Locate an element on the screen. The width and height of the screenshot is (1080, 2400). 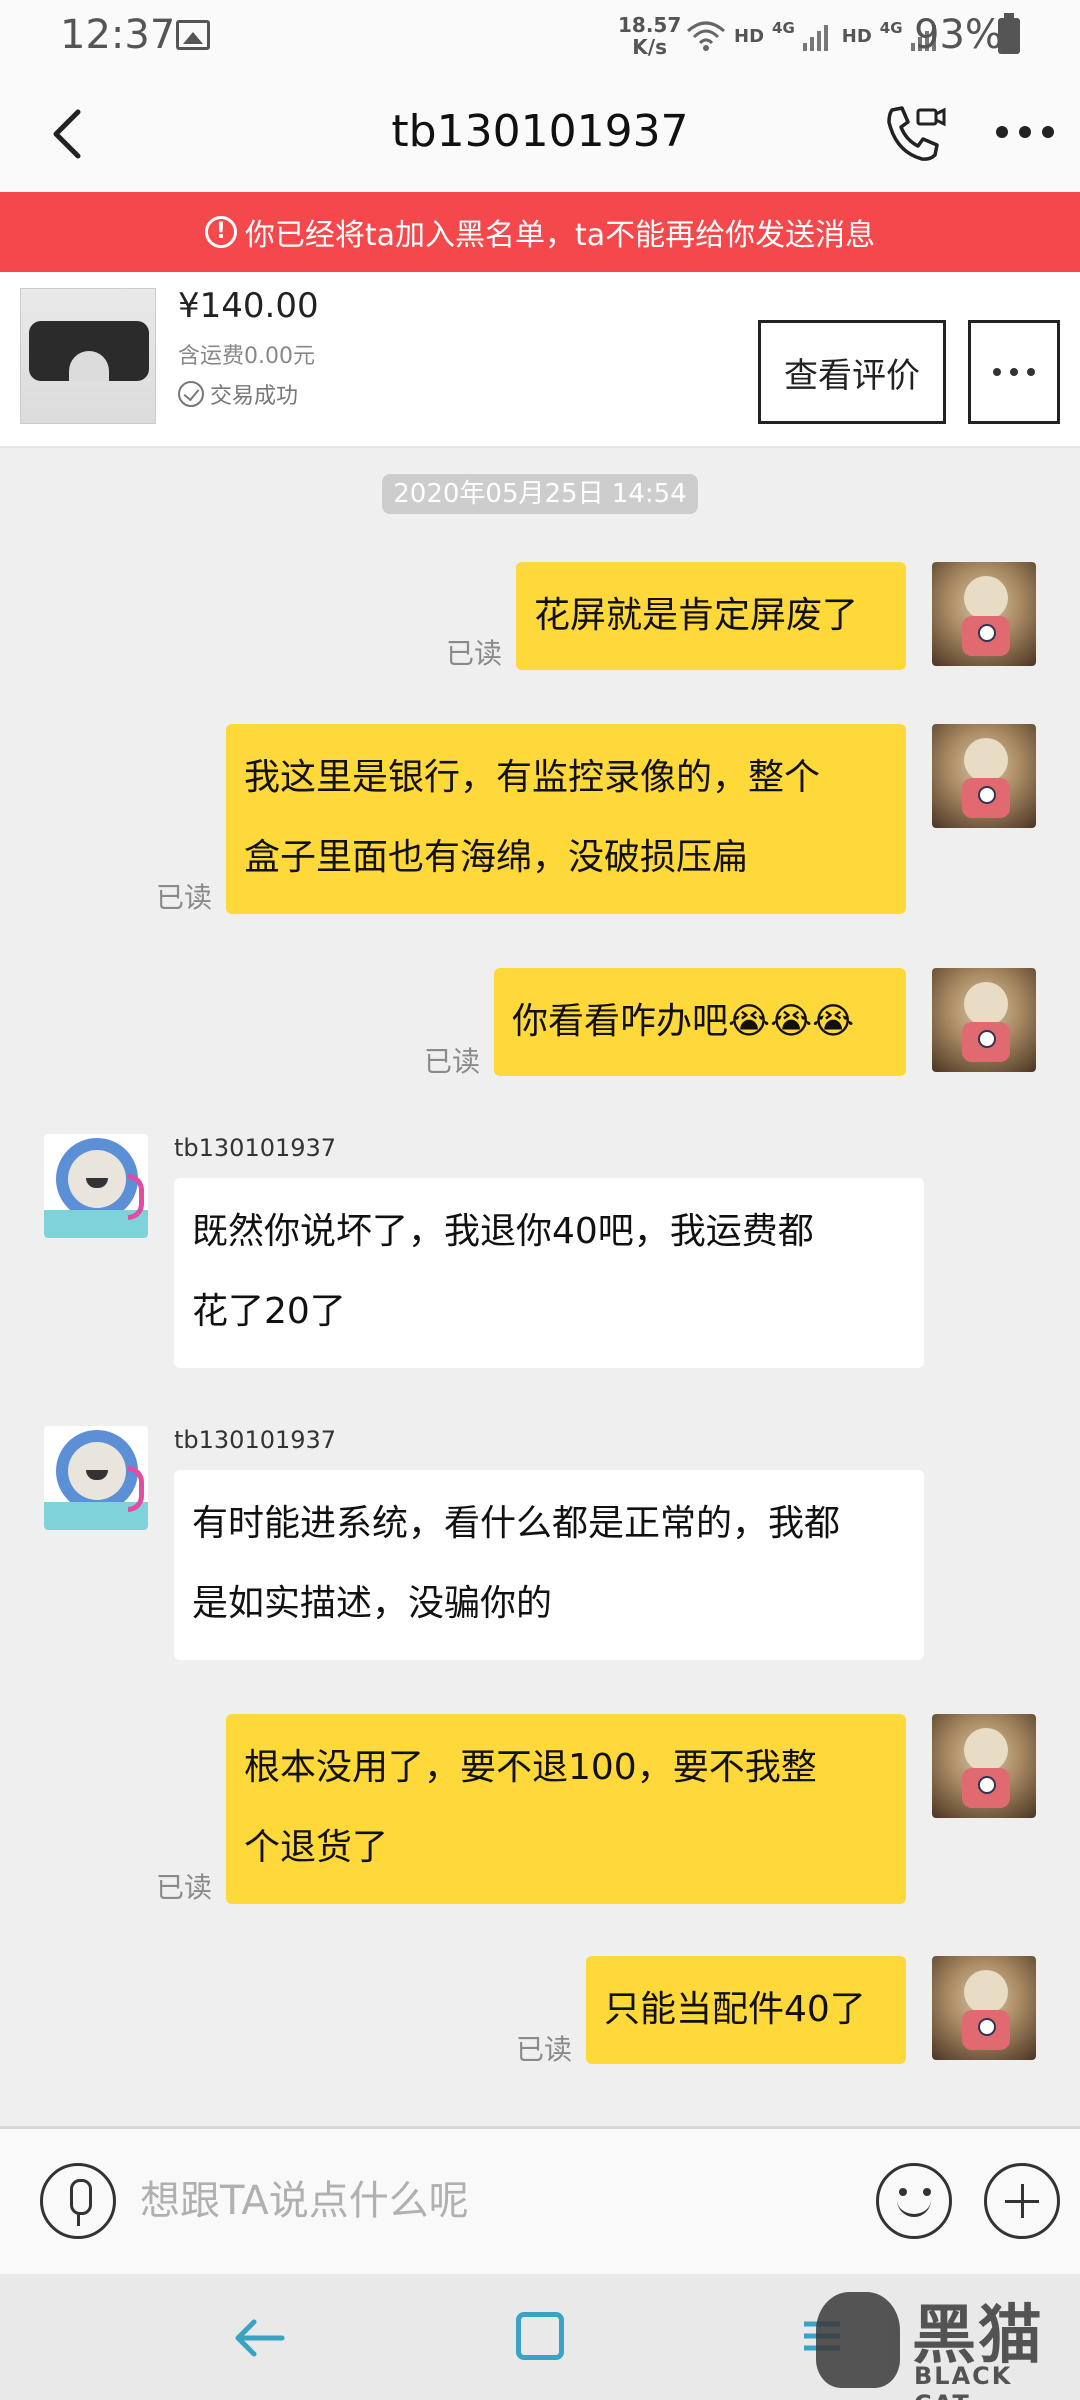
message-input is located at coordinates (490, 2201).